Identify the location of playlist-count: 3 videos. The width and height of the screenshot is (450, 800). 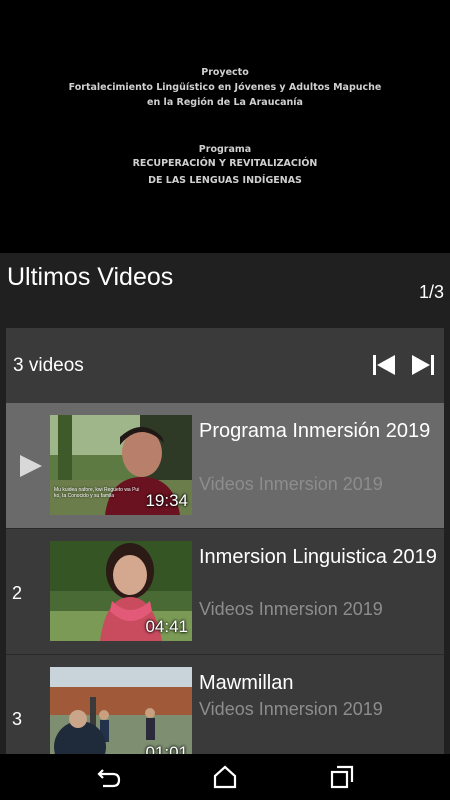
(48, 365).